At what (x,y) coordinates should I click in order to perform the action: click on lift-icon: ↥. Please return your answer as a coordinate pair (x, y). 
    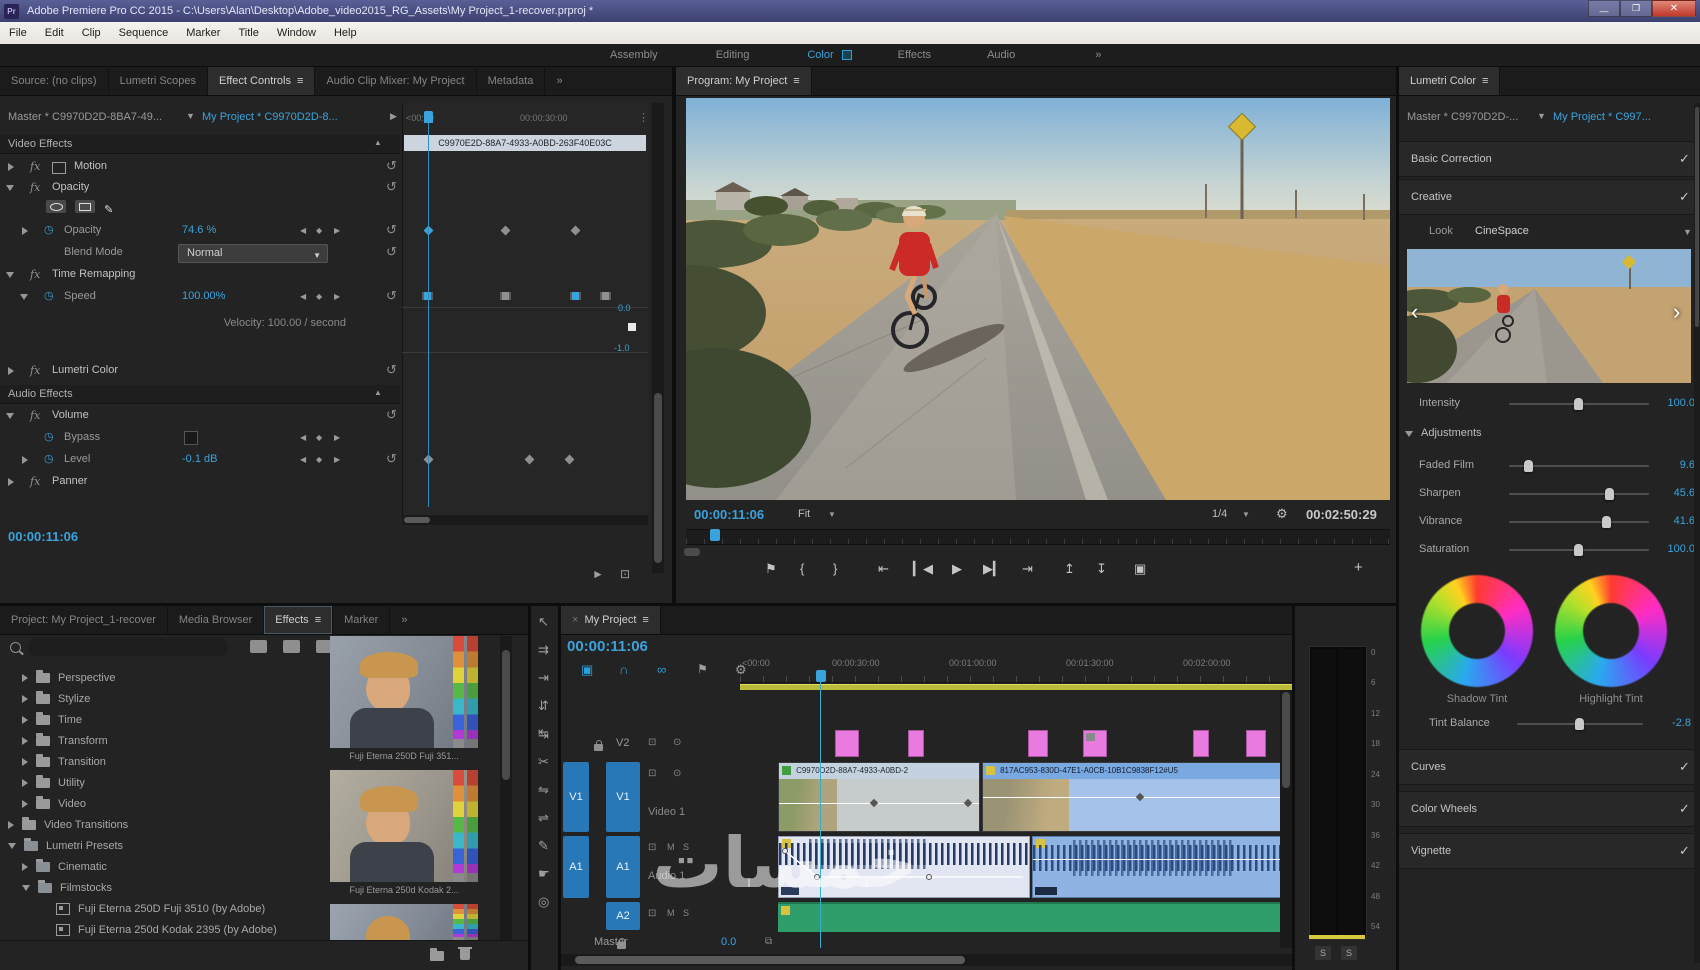
    Looking at the image, I should click on (1069, 569).